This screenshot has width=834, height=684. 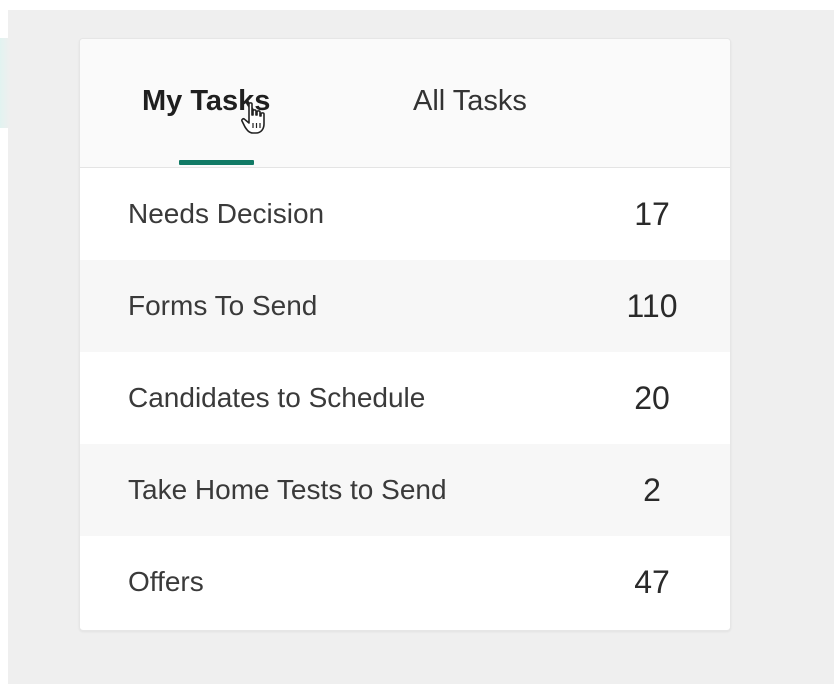 What do you see at coordinates (652, 397) in the screenshot?
I see `task-count: 20` at bounding box center [652, 397].